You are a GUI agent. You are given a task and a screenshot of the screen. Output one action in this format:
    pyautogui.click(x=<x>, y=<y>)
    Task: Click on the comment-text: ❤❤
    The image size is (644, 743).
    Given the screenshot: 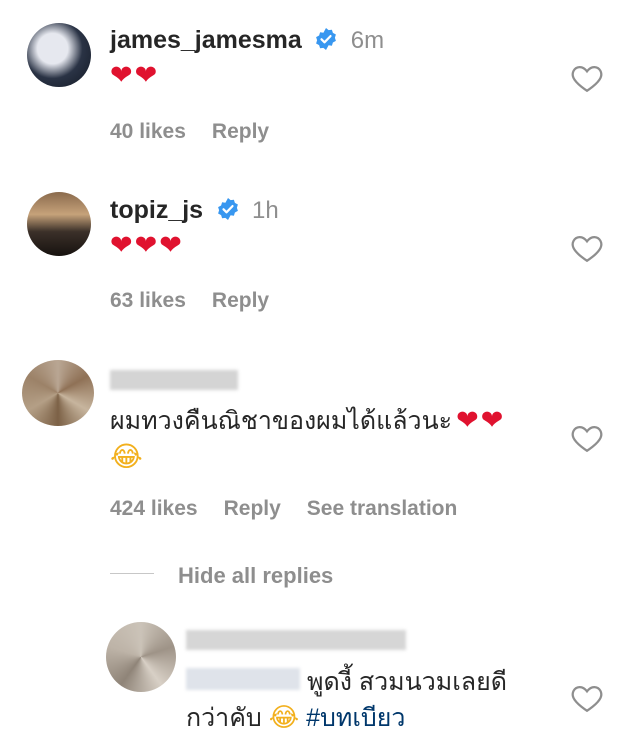 What is the action you would take?
    pyautogui.click(x=134, y=75)
    